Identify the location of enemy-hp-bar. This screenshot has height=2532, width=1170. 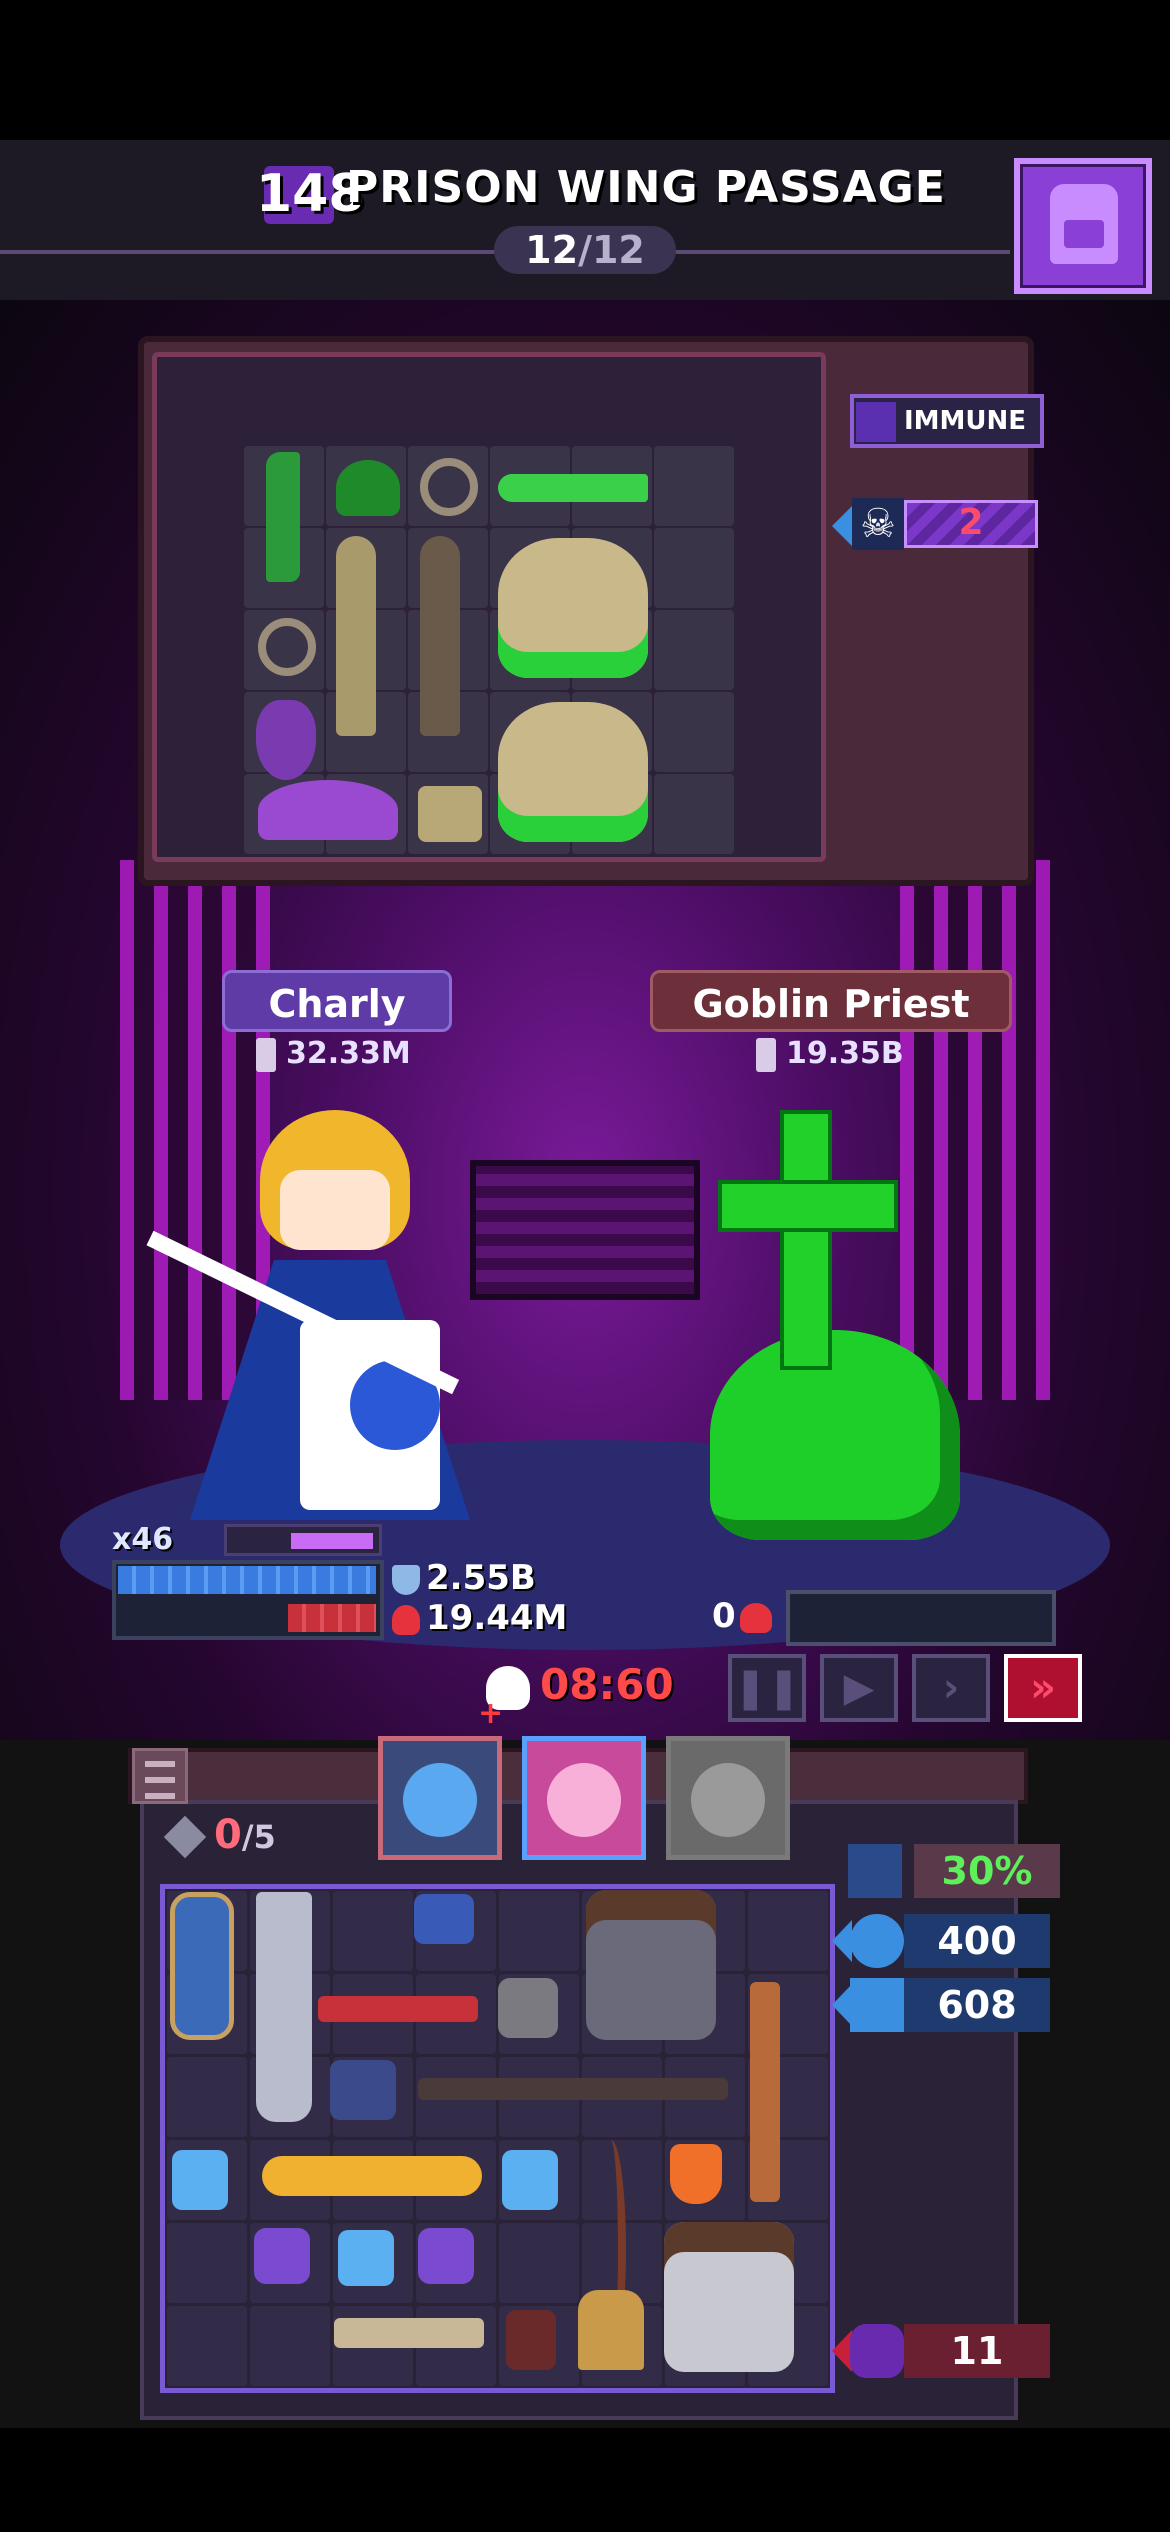
(921, 1618).